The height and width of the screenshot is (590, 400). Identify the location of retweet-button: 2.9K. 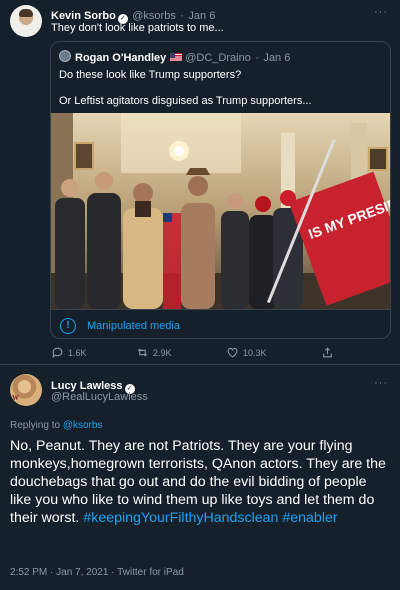
(154, 352).